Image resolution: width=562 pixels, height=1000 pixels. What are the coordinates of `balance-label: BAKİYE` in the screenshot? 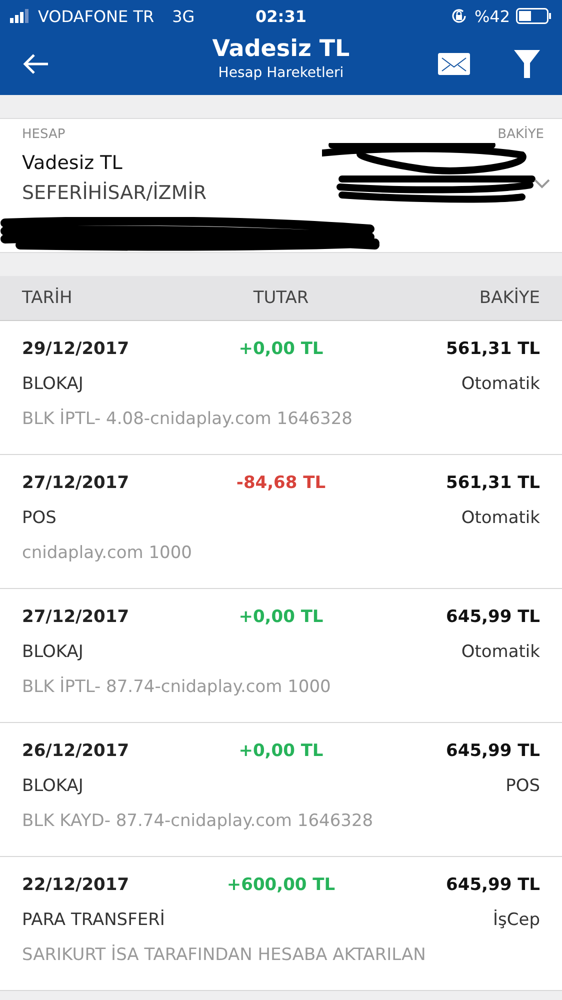 It's located at (521, 134).